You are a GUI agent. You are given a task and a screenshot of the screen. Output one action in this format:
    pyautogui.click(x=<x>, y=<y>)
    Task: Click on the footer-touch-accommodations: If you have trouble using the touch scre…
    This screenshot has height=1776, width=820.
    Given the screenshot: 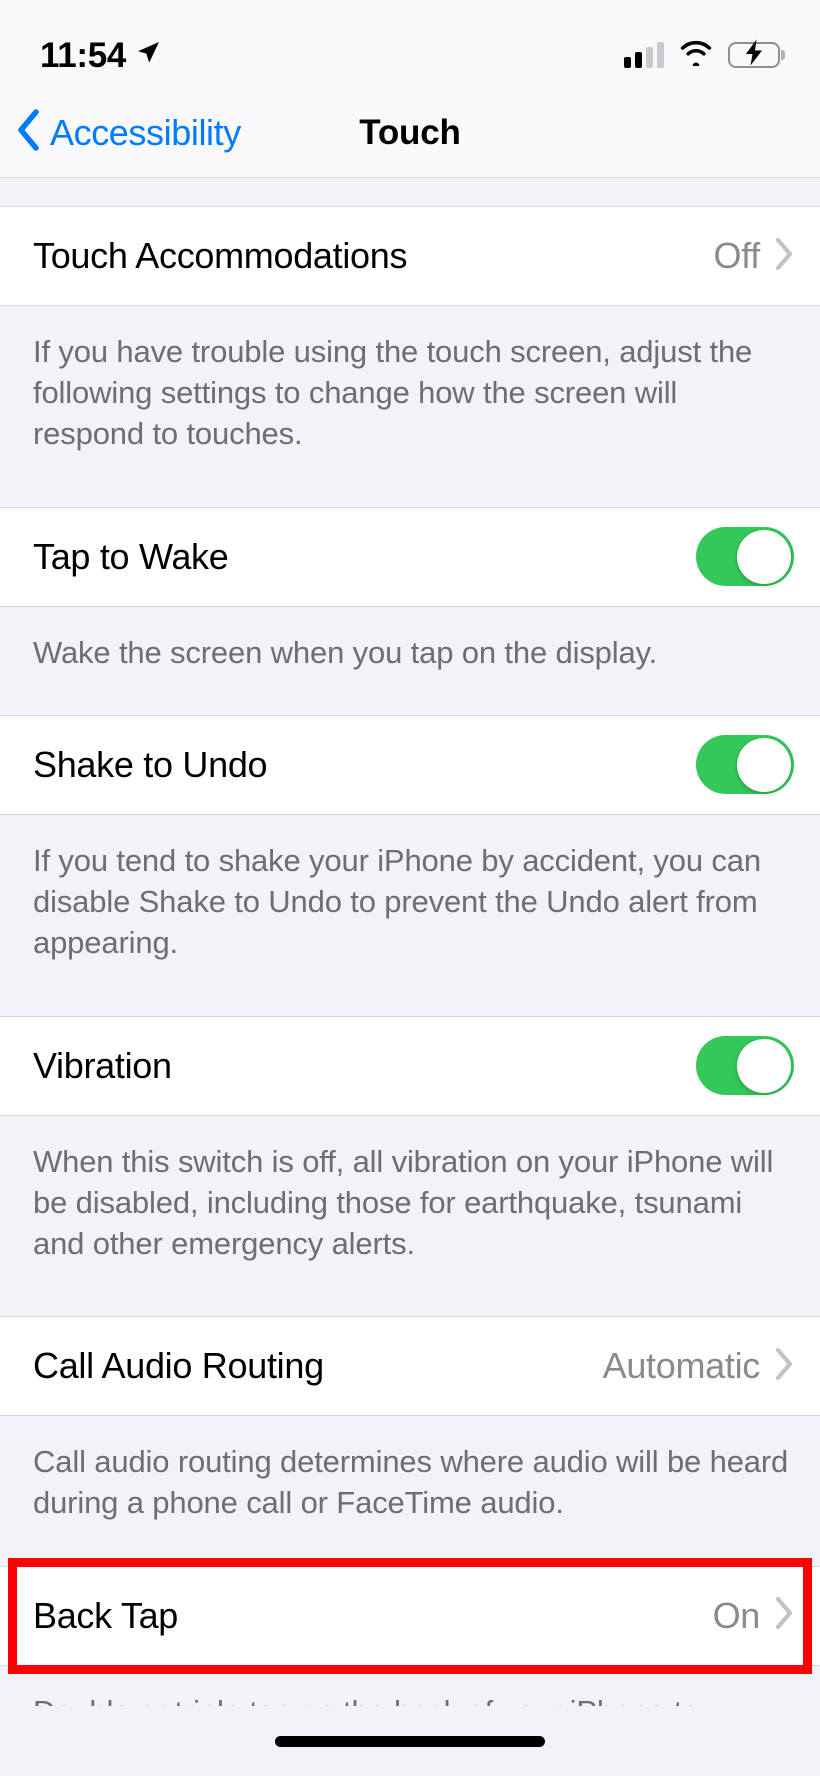 What is the action you would take?
    pyautogui.click(x=410, y=406)
    